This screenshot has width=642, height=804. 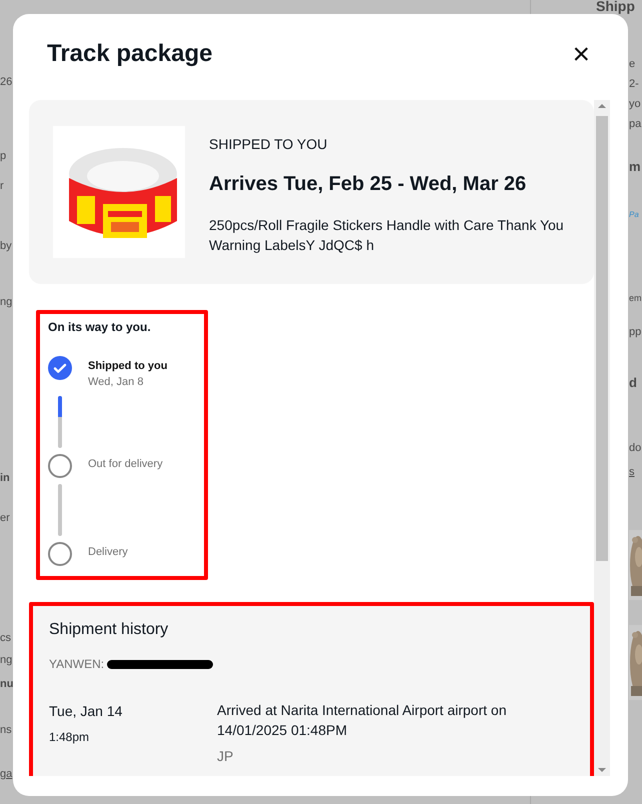 I want to click on text-fragment: m, so click(x=635, y=166).